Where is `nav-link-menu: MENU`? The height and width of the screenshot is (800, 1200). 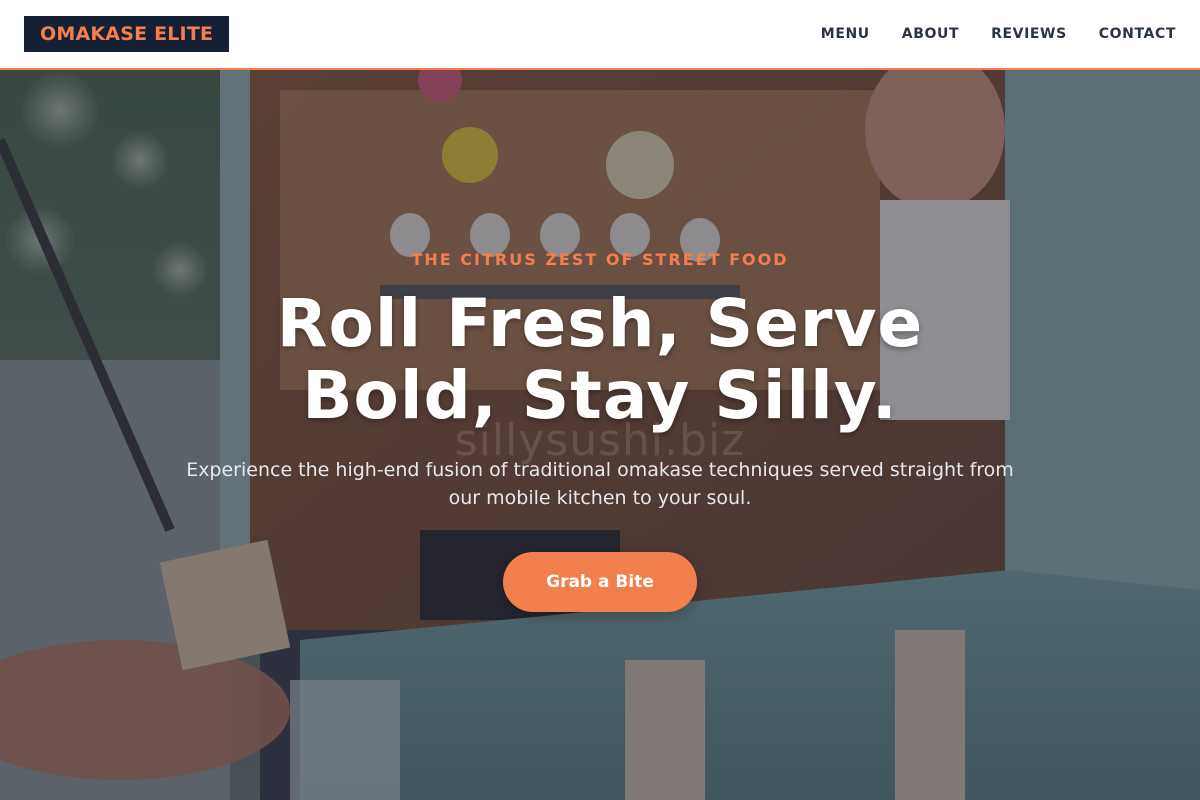 nav-link-menu: MENU is located at coordinates (845, 34).